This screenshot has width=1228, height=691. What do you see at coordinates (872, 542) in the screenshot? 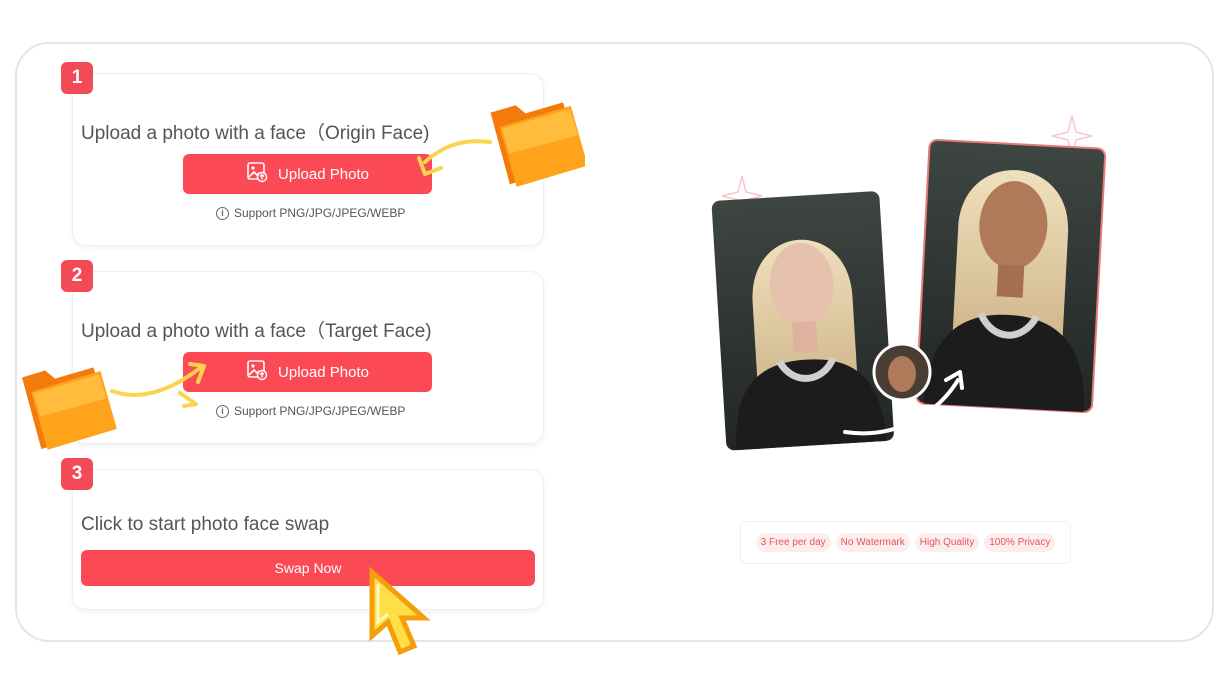
I see `feature-no-watermark: No Watermark` at bounding box center [872, 542].